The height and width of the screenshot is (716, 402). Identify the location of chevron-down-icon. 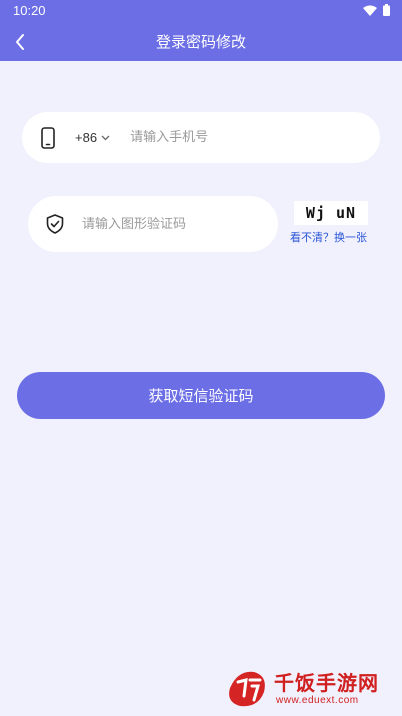
(105, 137).